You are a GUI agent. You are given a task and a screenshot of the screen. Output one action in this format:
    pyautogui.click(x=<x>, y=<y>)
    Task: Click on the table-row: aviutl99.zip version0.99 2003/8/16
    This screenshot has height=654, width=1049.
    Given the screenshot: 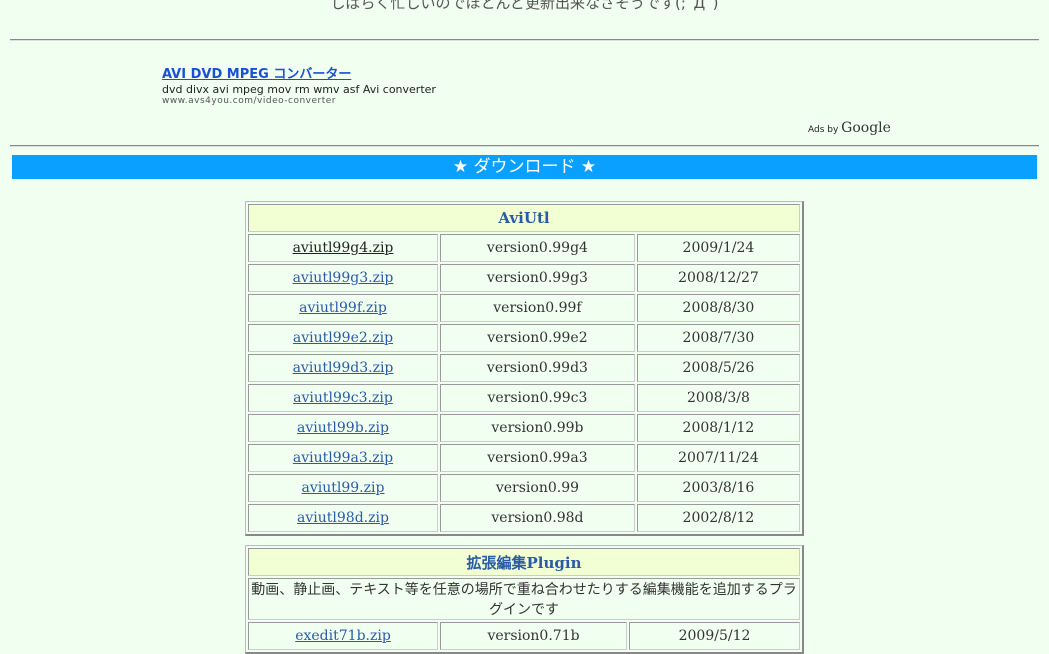 What is the action you would take?
    pyautogui.click(x=524, y=488)
    